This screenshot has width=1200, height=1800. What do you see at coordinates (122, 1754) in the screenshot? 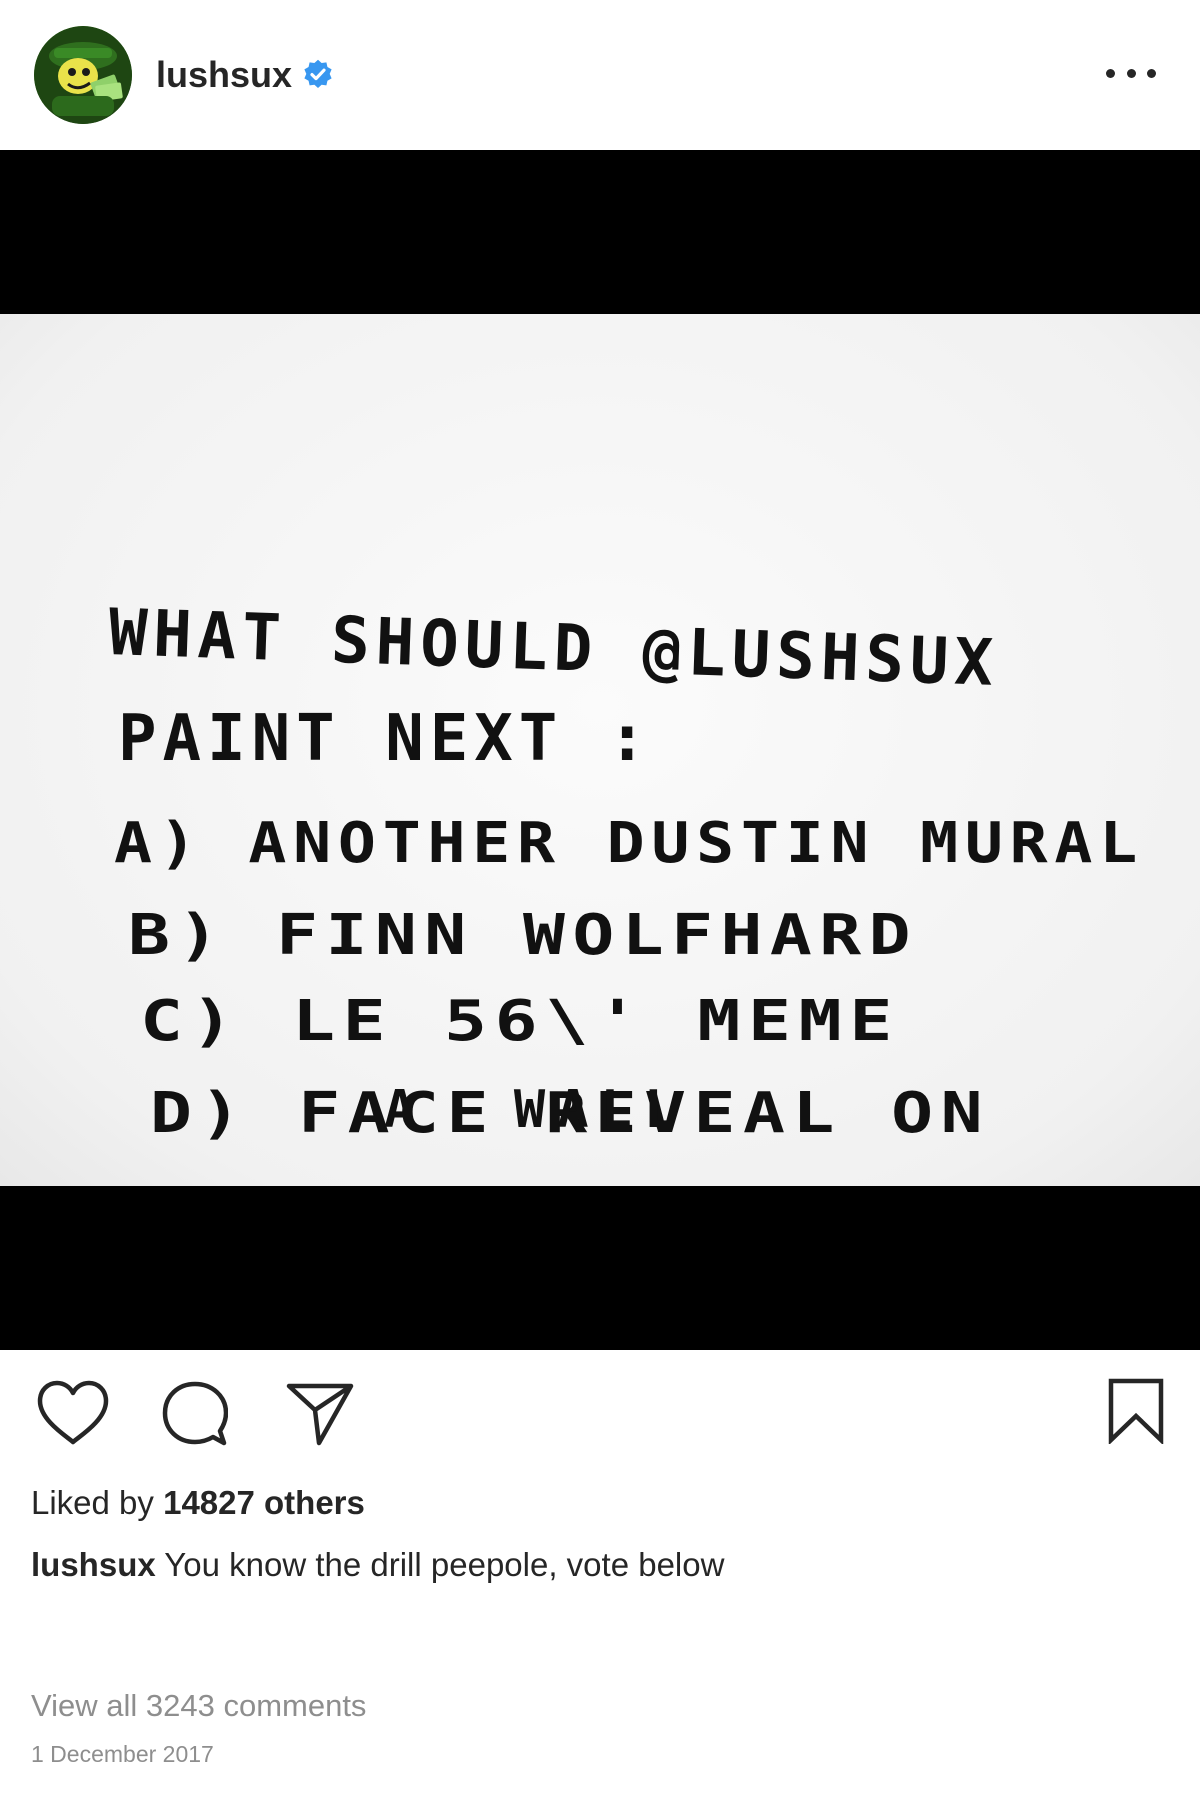
I see `post-date: 1 December 2017` at bounding box center [122, 1754].